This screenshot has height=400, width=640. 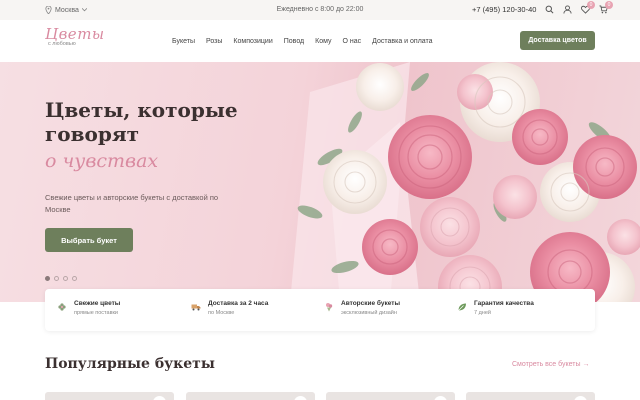 I want to click on feature-delivery: Доставка за 2 часа по Москве, so click(x=229, y=308).